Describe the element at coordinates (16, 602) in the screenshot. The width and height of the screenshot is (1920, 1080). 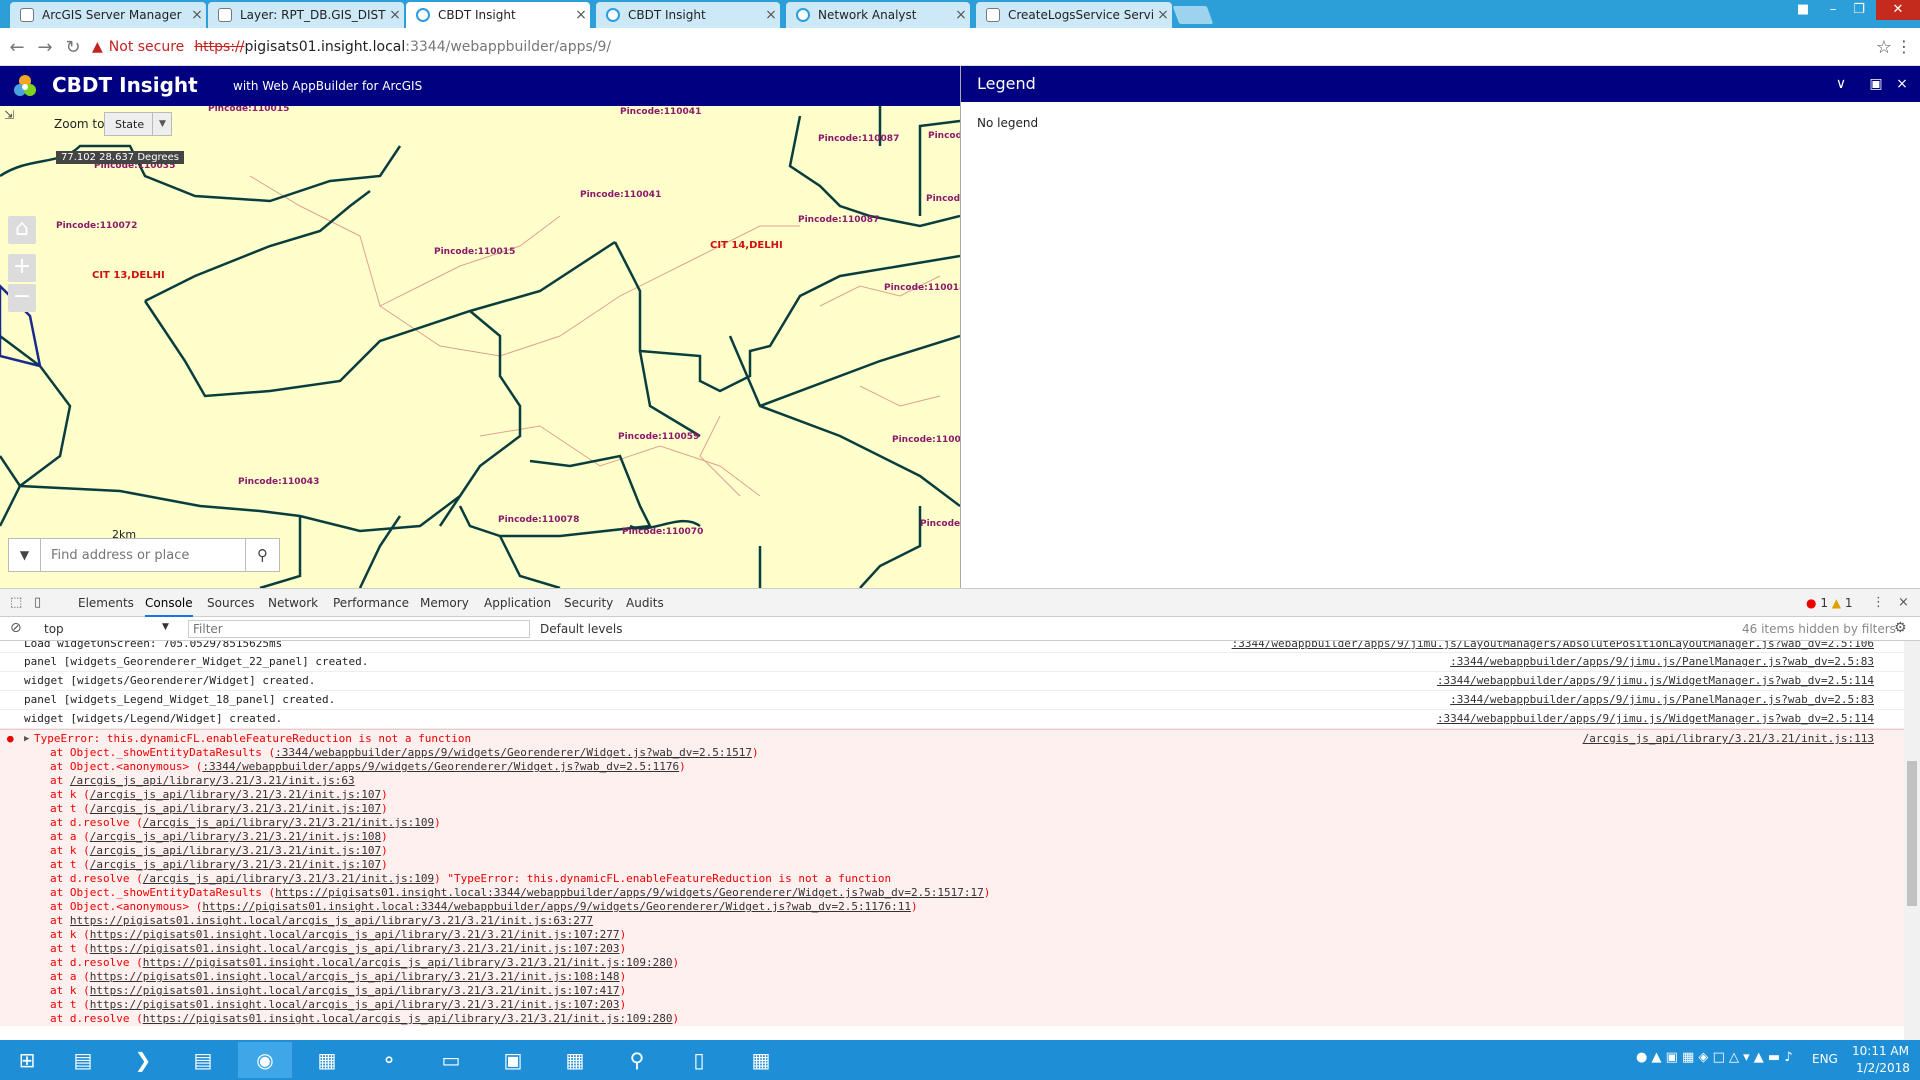
I see `inspect-icon: ⬚` at that location.